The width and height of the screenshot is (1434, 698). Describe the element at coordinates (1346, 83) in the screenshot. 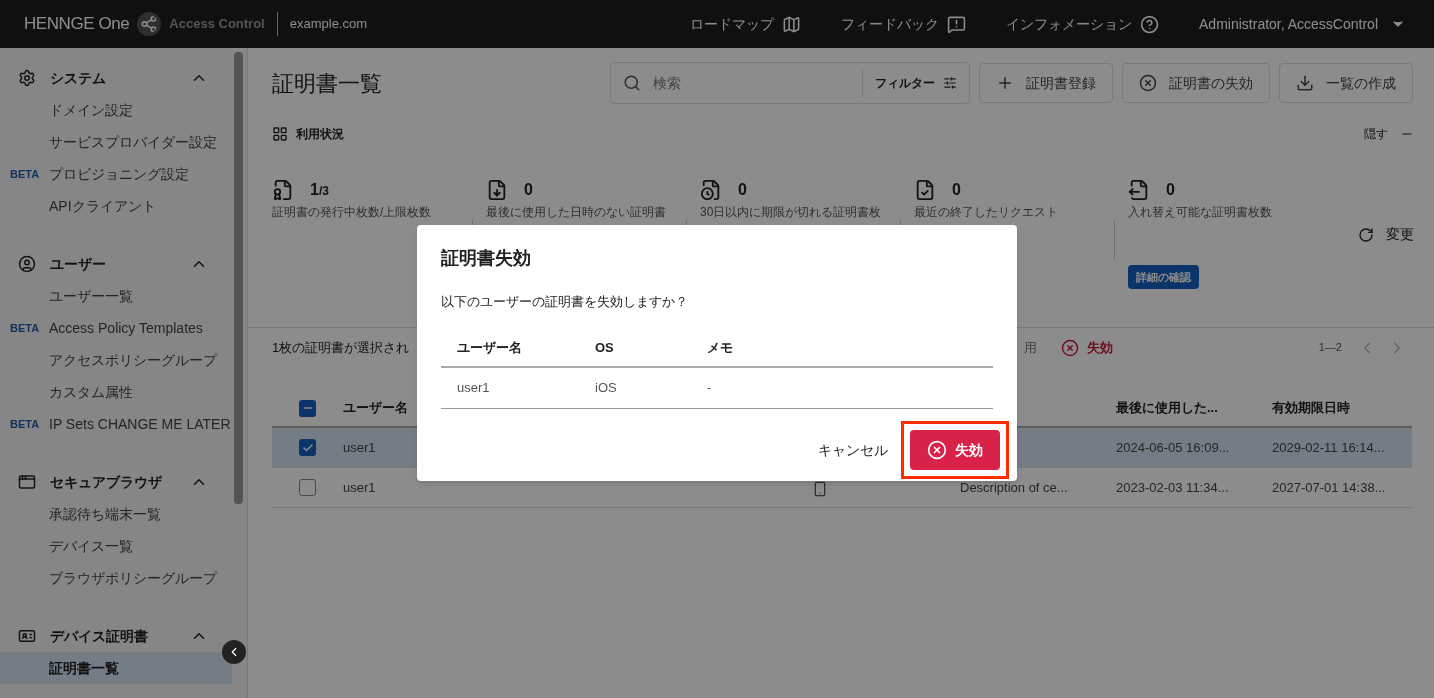

I see `toolbar-button: 一覧の作成` at that location.